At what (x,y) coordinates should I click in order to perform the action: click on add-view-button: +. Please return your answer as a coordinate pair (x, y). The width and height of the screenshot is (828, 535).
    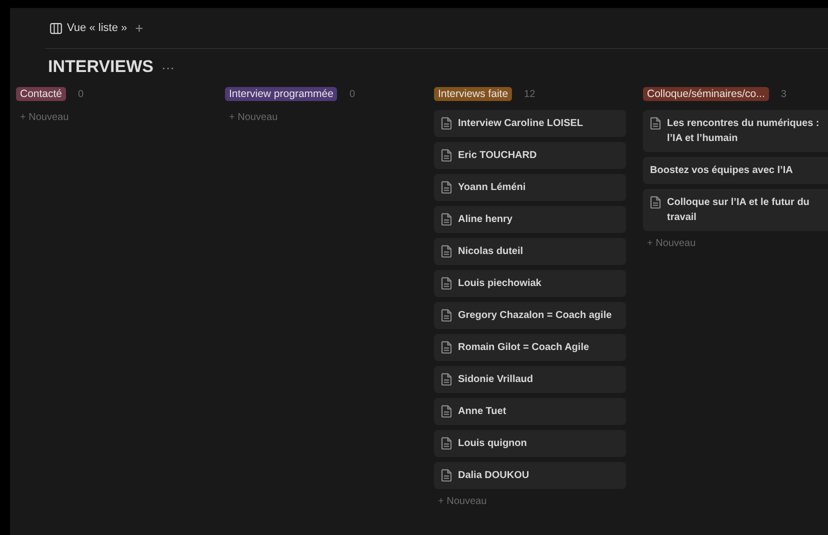
    Looking at the image, I should click on (139, 28).